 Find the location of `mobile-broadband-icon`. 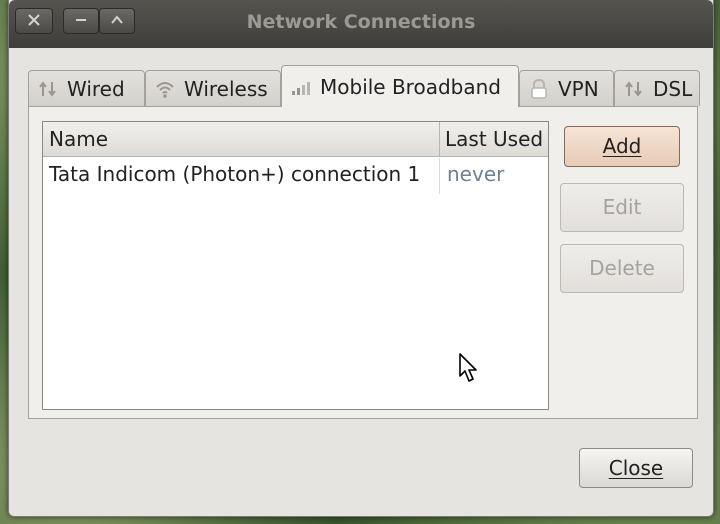

mobile-broadband-icon is located at coordinates (301, 87).